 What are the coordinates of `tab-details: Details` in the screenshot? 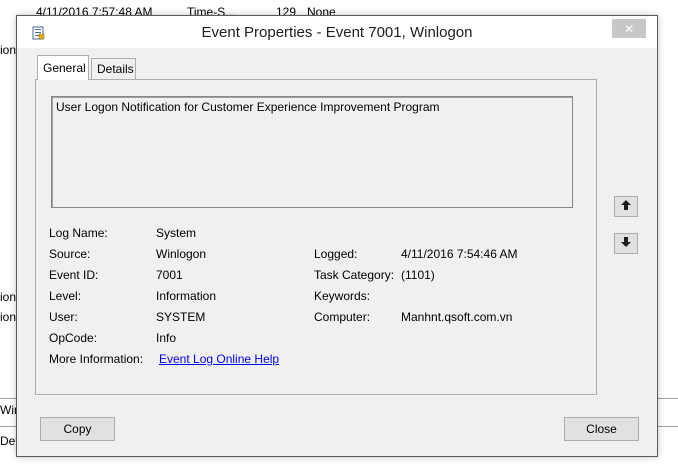 It's located at (113, 69).